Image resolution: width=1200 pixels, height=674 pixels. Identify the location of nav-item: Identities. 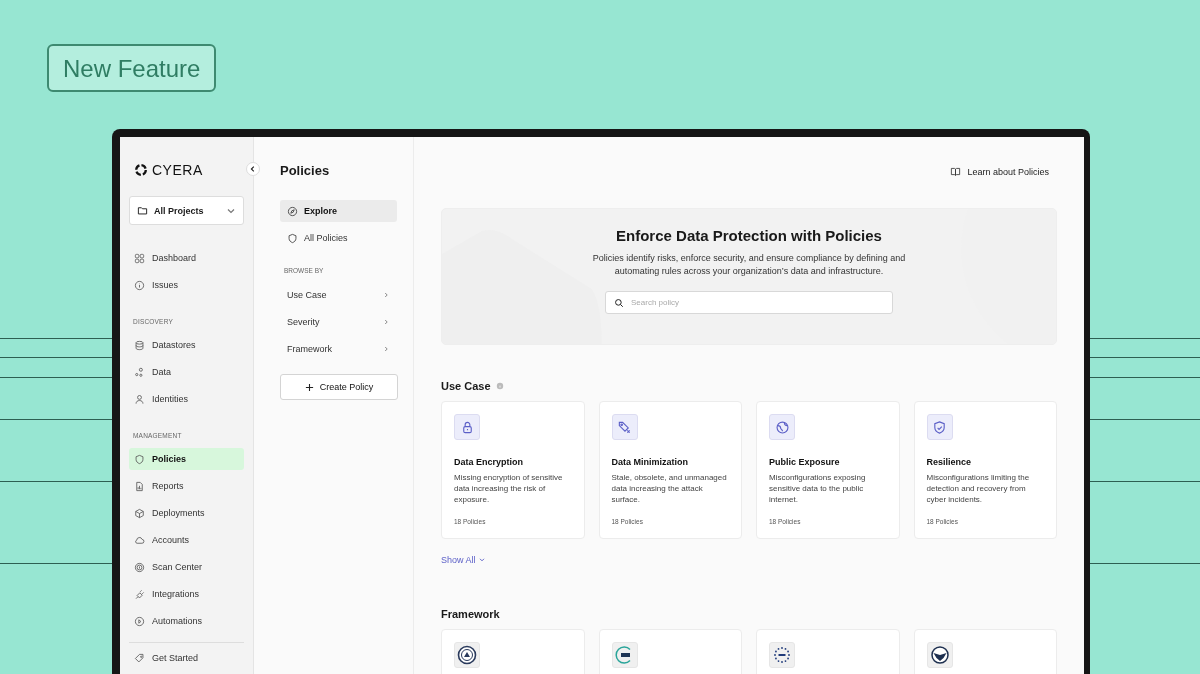
(186, 399).